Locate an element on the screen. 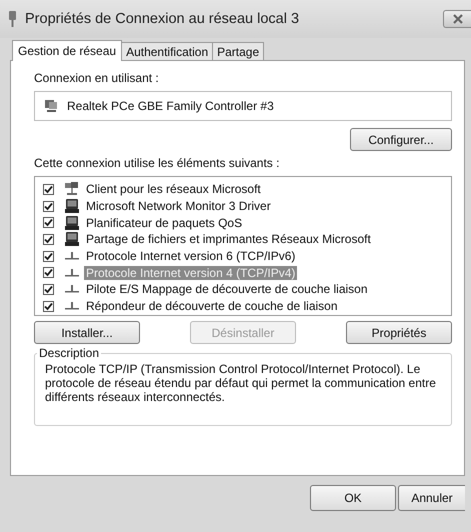 Image resolution: width=471 pixels, height=532 pixels. close-icon is located at coordinates (457, 19).